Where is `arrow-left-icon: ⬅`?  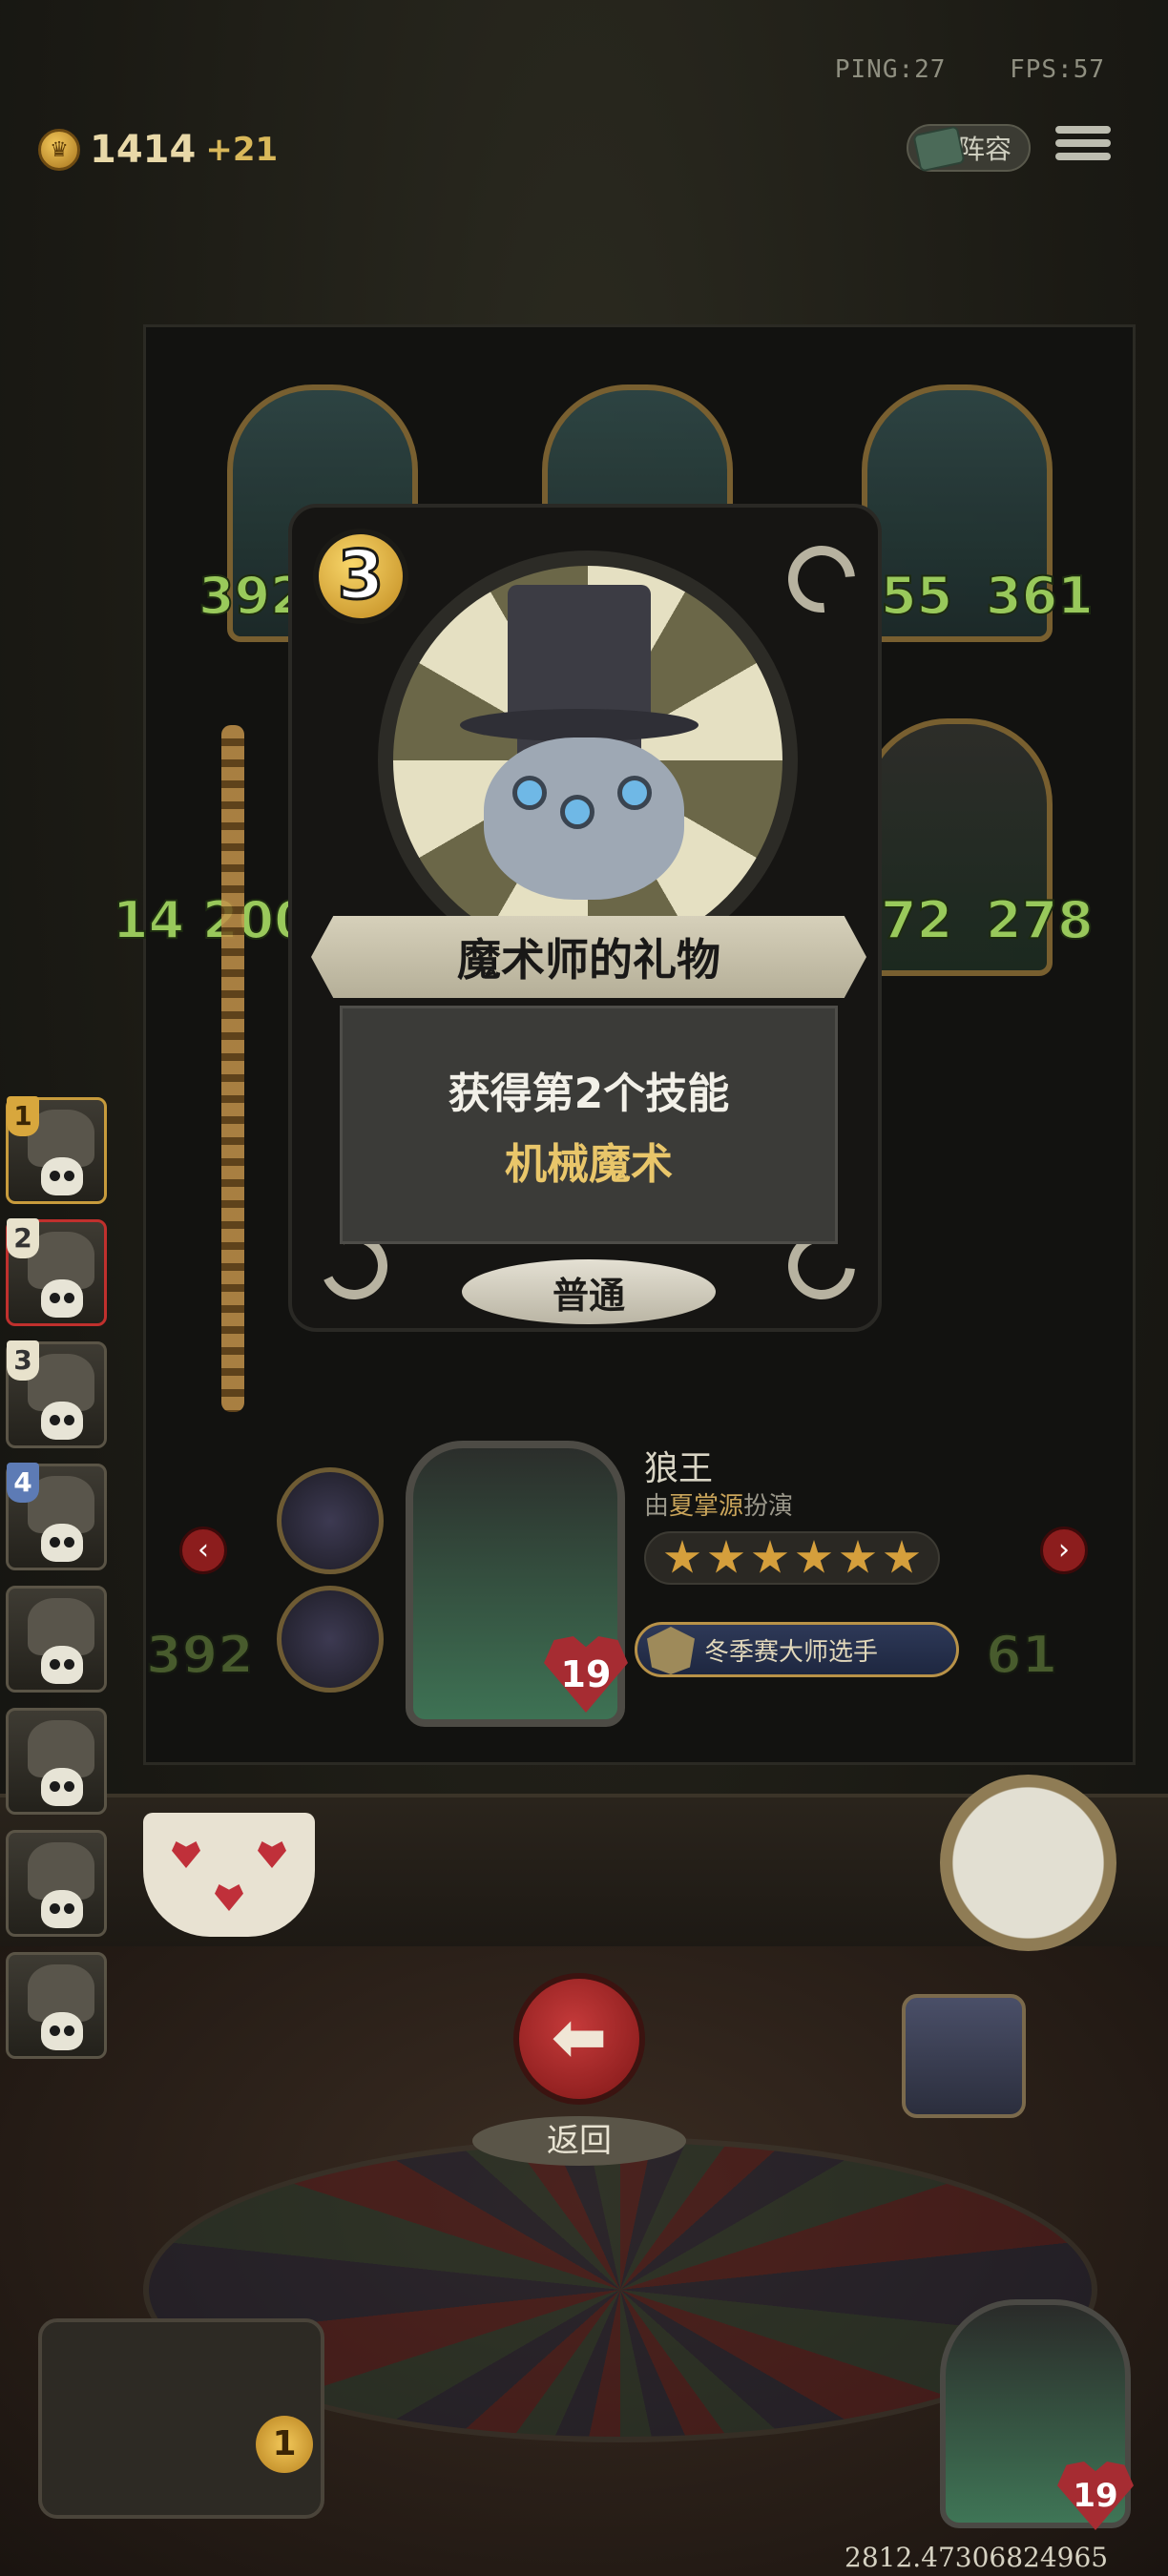
arrow-left-icon: ⬅ is located at coordinates (579, 2037).